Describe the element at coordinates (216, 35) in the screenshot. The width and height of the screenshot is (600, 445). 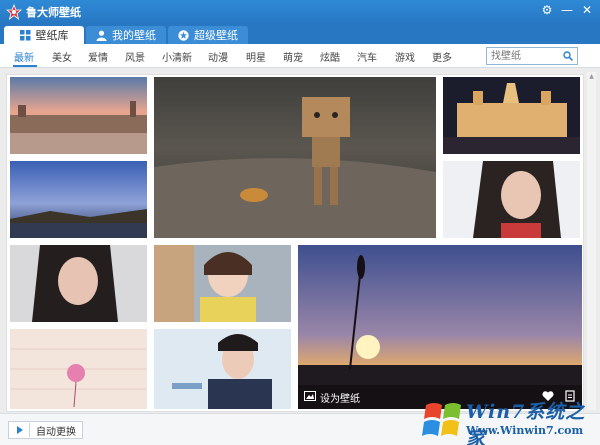
I see `tab-label: 超级壁纸` at that location.